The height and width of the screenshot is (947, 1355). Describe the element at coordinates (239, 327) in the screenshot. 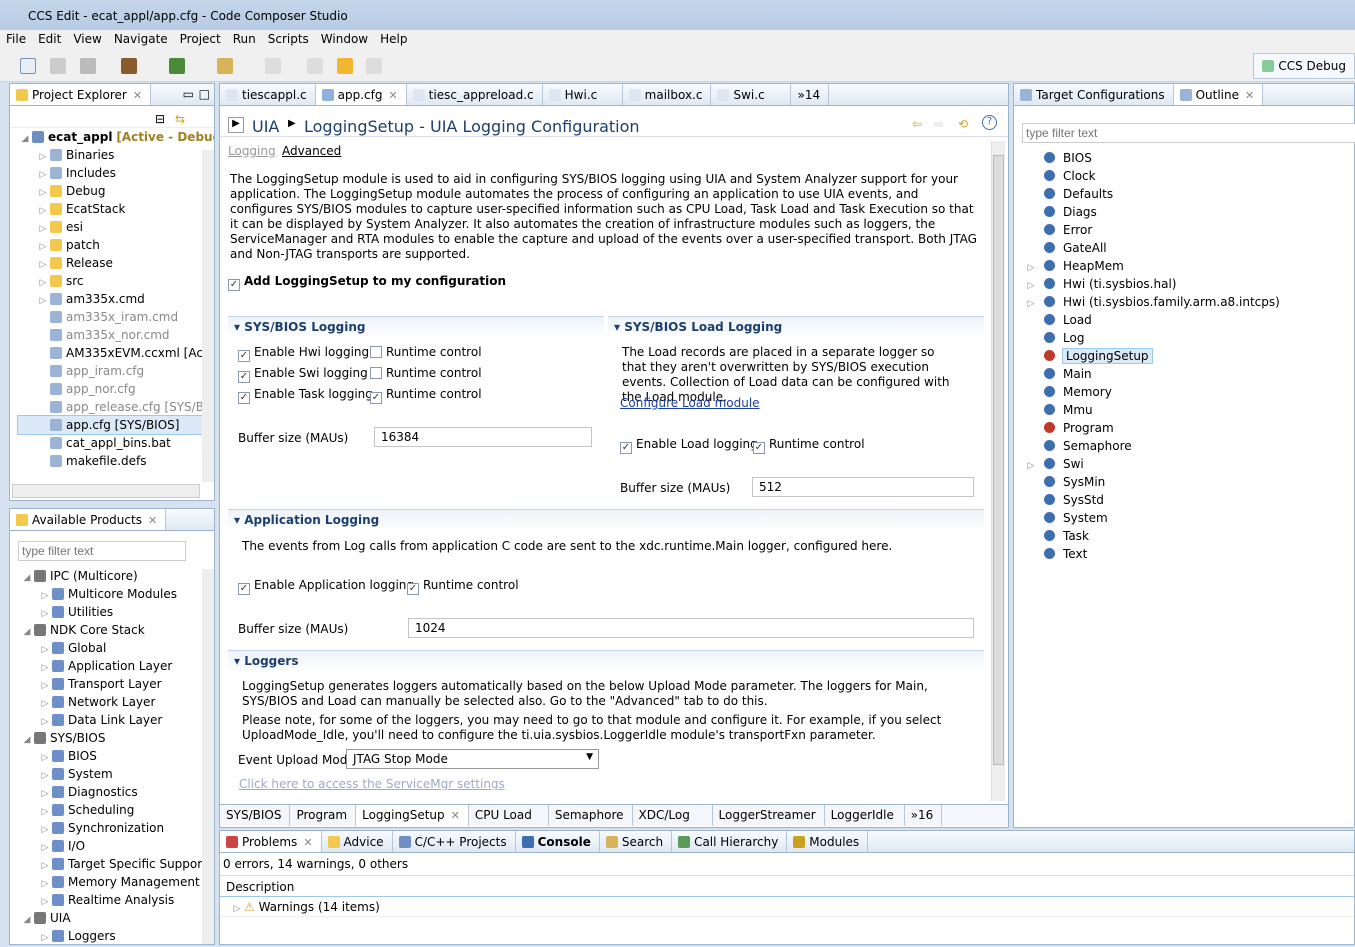

I see `collapse-icon: ▾` at that location.